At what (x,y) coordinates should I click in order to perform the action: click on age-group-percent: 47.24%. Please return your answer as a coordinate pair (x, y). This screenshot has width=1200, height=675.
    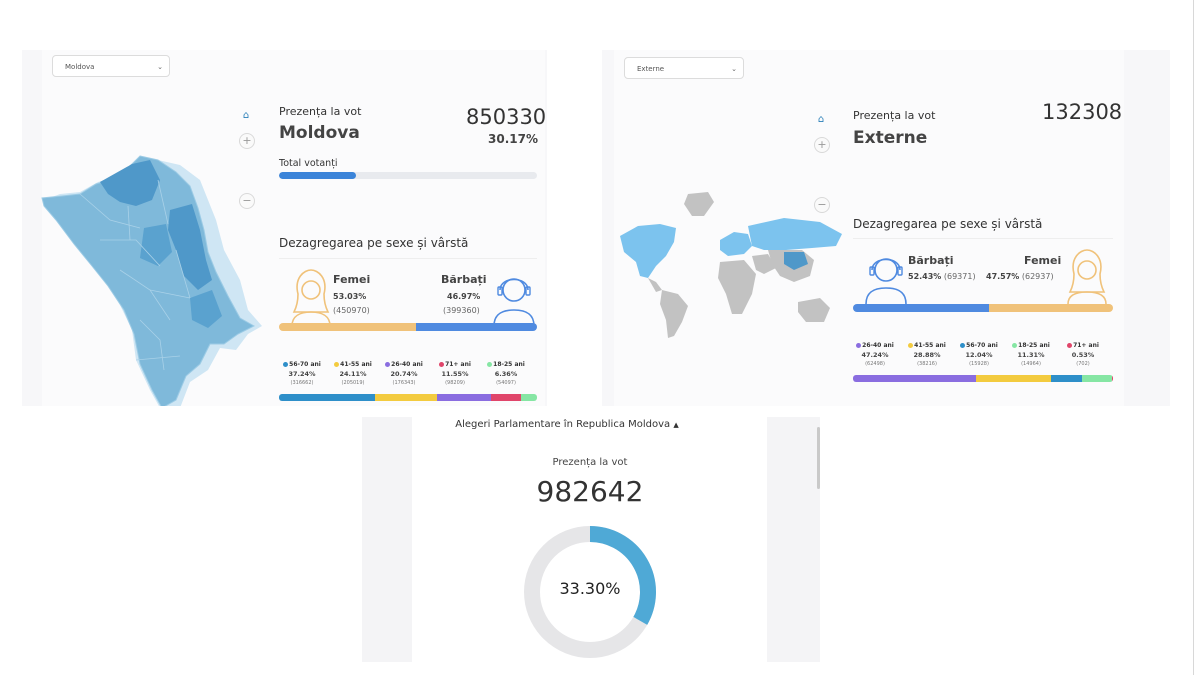
    Looking at the image, I should click on (875, 355).